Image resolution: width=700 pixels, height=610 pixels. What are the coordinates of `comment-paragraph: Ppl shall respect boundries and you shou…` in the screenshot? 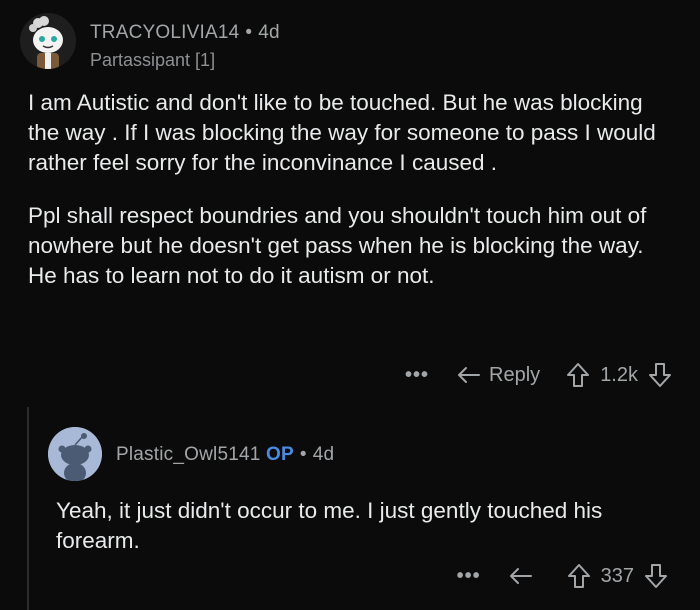 It's located at (337, 245).